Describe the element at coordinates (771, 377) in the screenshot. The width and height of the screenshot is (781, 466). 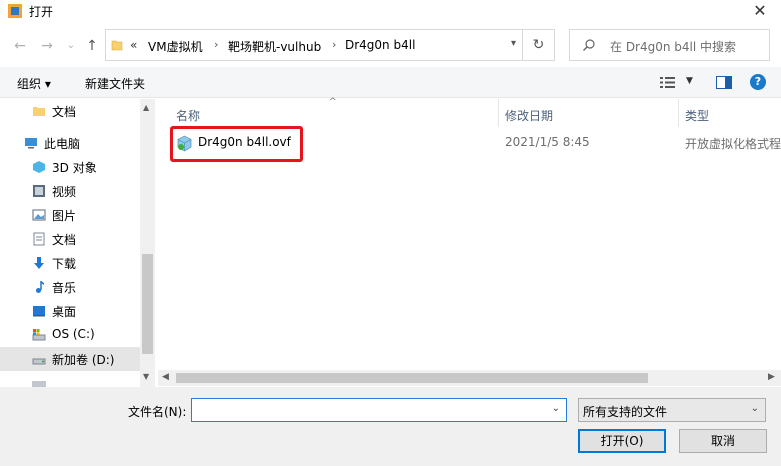
I see `scroll-right-arrow: ▶` at that location.